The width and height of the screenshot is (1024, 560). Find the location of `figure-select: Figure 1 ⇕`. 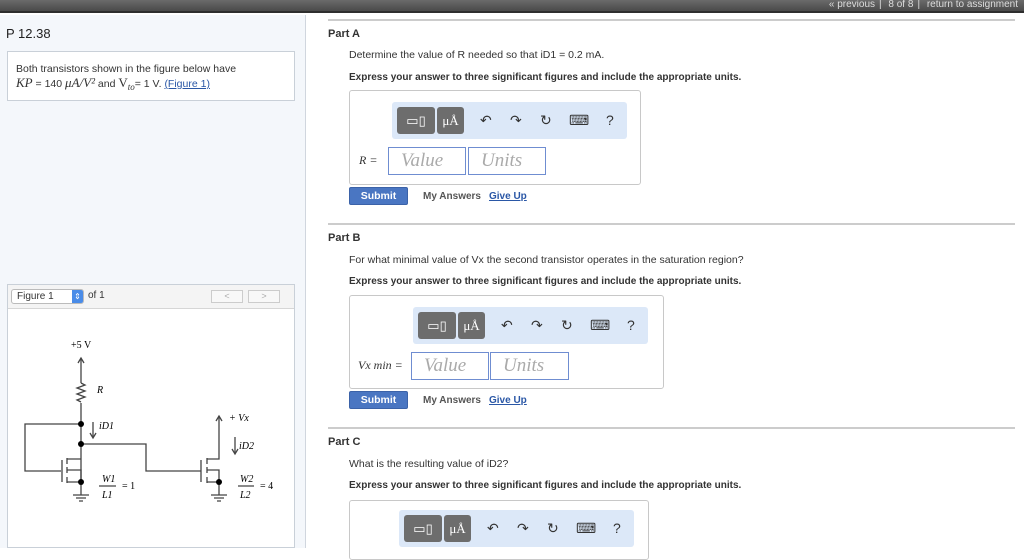

figure-select: Figure 1 ⇕ is located at coordinates (47, 296).